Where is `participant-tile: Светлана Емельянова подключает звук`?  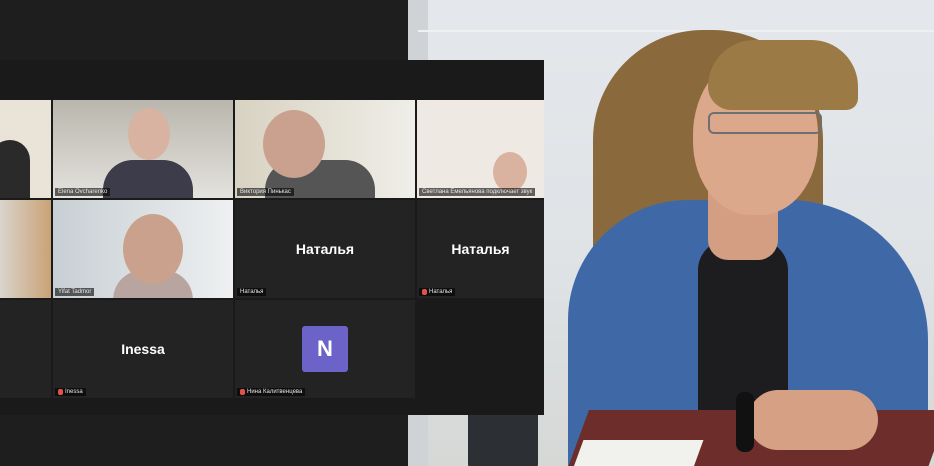 participant-tile: Светлана Емельянова подключает звук is located at coordinates (480, 149).